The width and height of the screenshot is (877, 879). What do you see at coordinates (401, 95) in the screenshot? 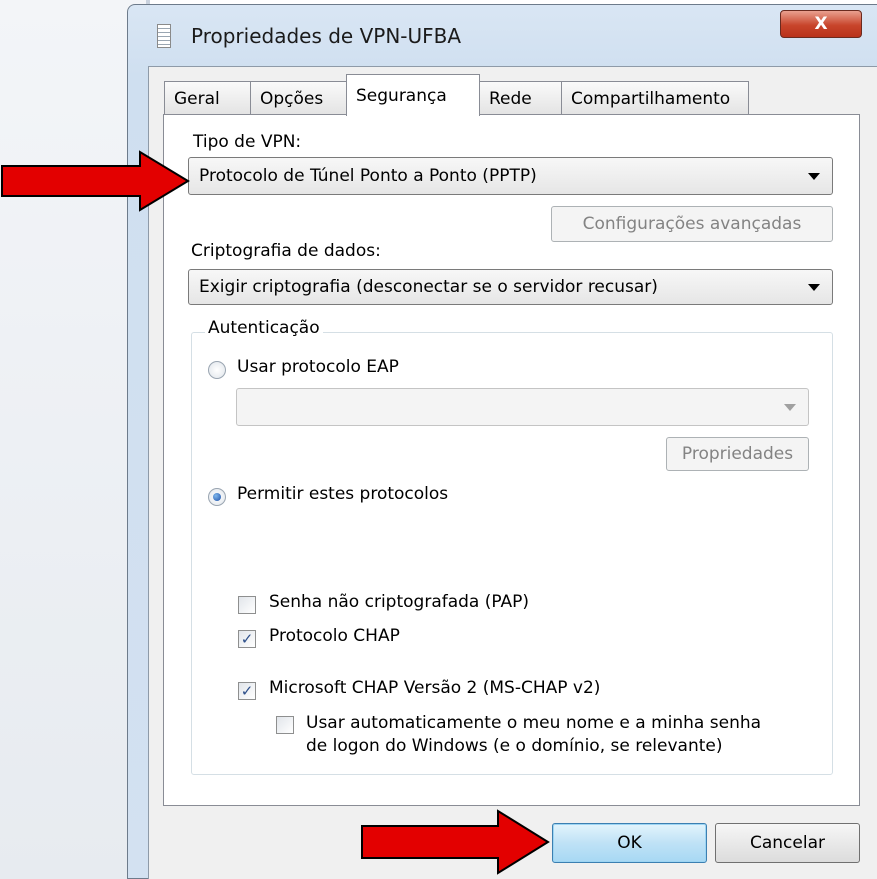
I see `tab-label: Segurança` at bounding box center [401, 95].